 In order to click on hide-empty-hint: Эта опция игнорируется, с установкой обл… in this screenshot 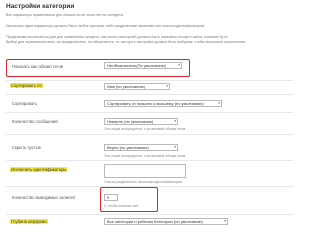, I will do `click(145, 156)`.